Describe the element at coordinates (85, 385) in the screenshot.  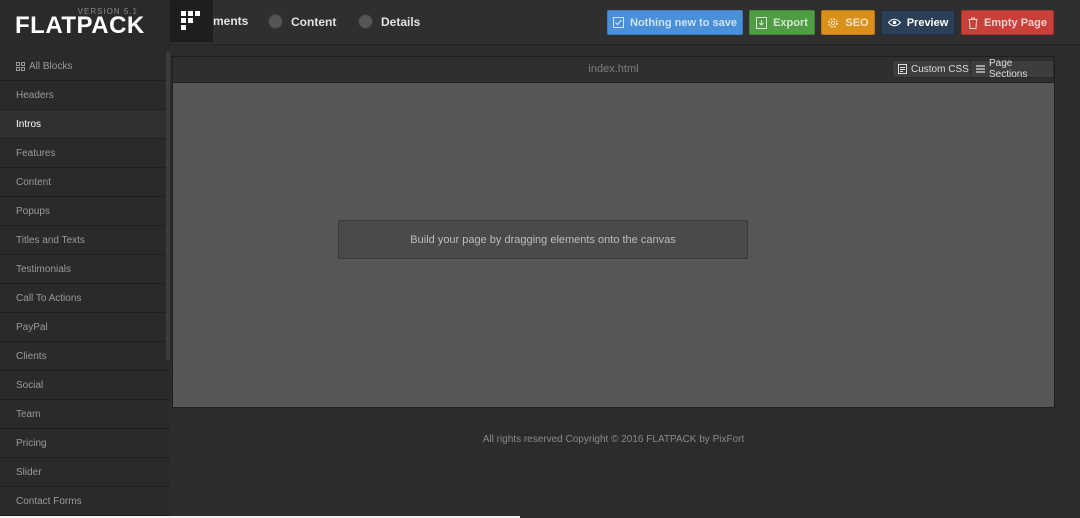
I see `sidebar-item-social: Social` at that location.